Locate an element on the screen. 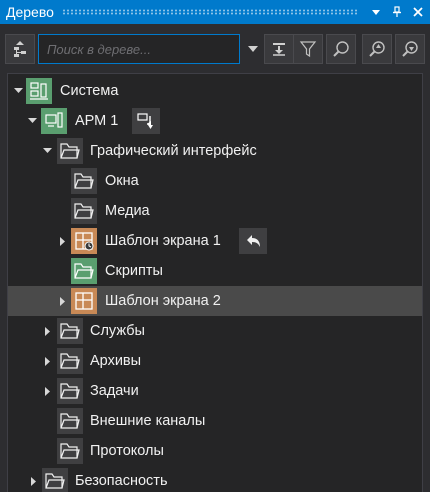 The width and height of the screenshot is (430, 492). toolbar is located at coordinates (215, 47).